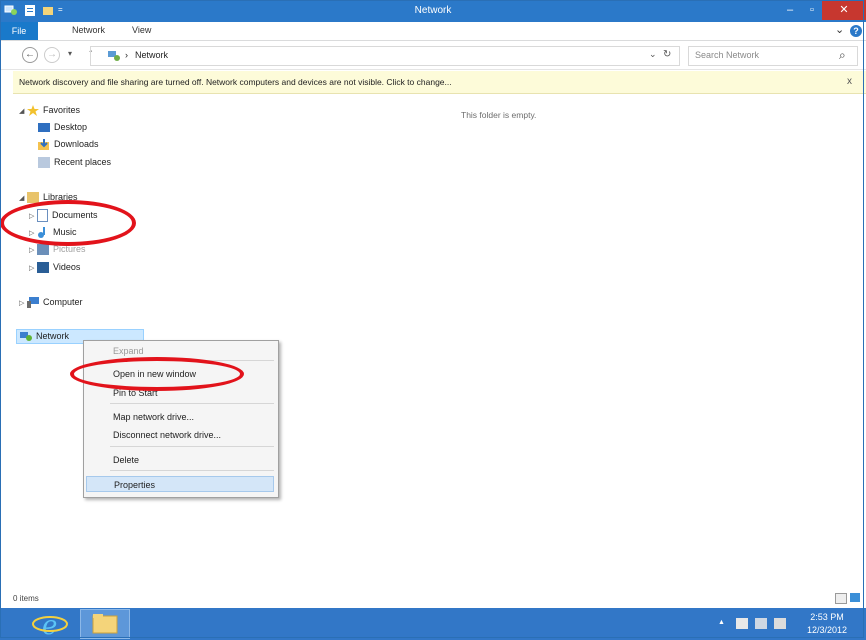  Describe the element at coordinates (433, 31) in the screenshot. I see `ribbon-tabs: File Network View ⌄ ?` at that location.